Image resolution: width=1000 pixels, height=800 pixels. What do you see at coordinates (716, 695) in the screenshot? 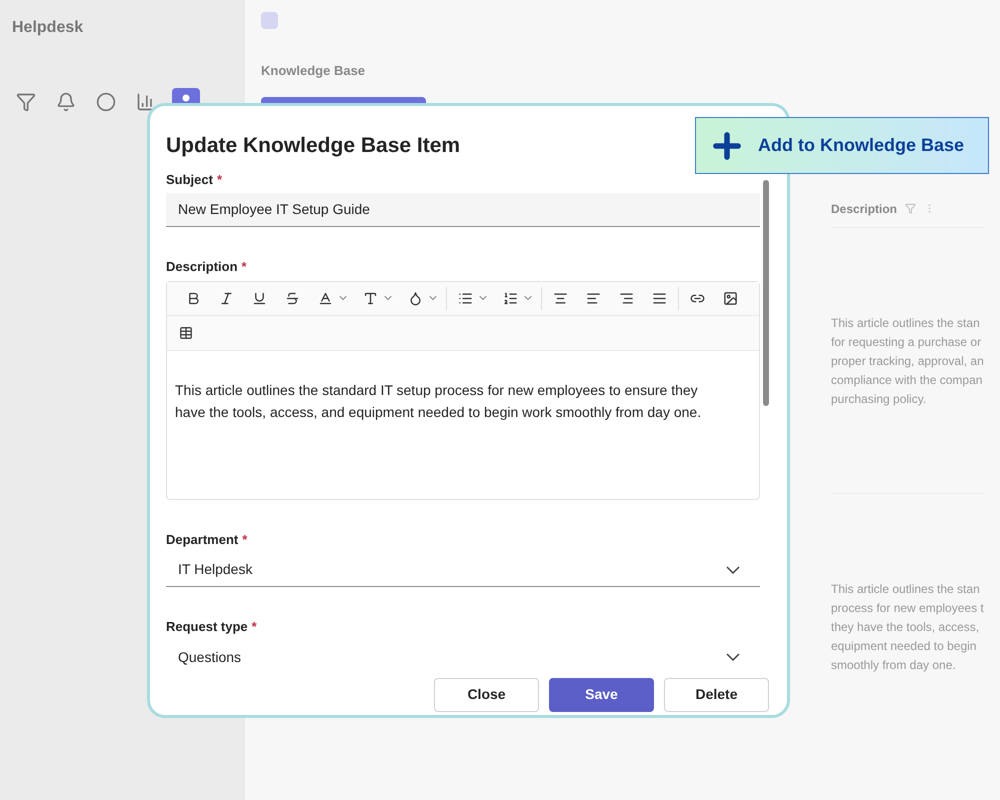
I see `dialog-button: Delete` at bounding box center [716, 695].